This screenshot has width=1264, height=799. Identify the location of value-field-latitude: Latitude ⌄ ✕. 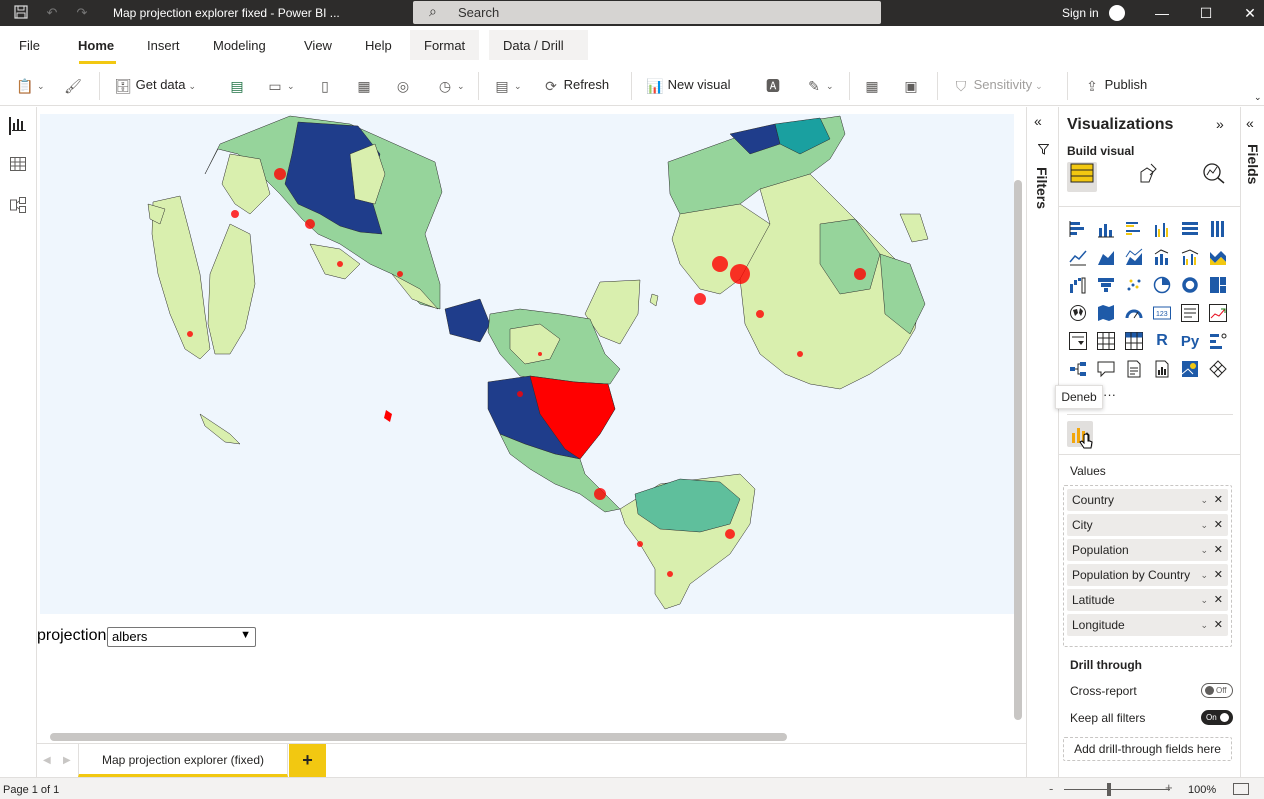
(1147, 600).